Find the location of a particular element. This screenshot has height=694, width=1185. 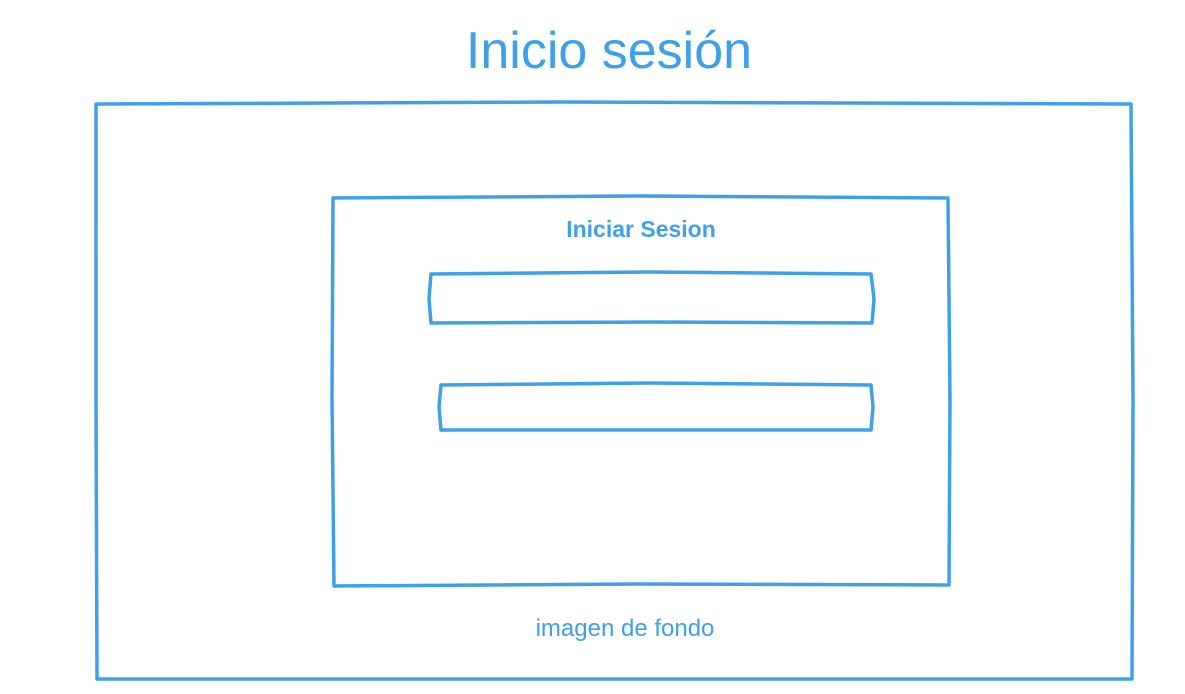

username-input is located at coordinates (651, 298).